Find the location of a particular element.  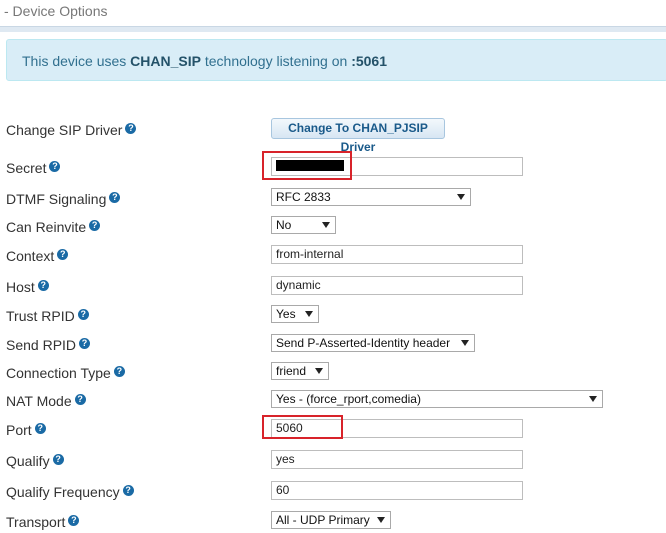

connection-type-select-value: friend is located at coordinates (291, 371).